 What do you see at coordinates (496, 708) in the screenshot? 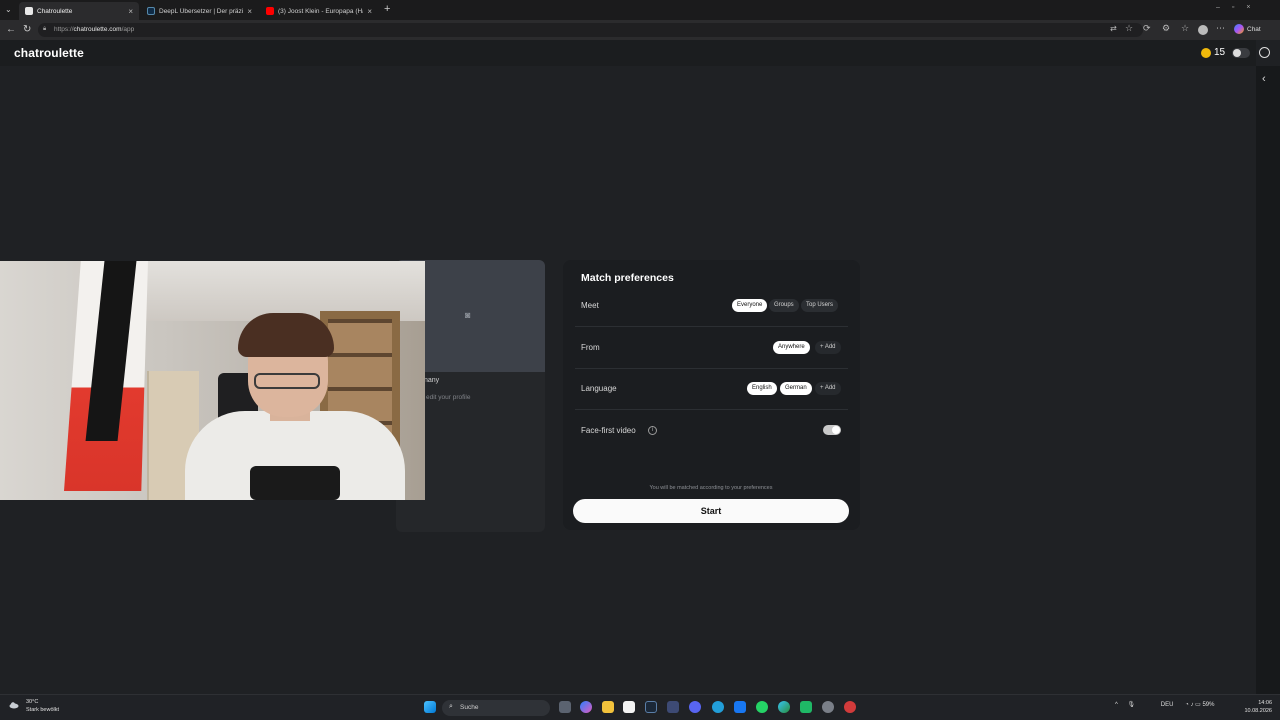
I see `taskbar-search: Suche` at bounding box center [496, 708].